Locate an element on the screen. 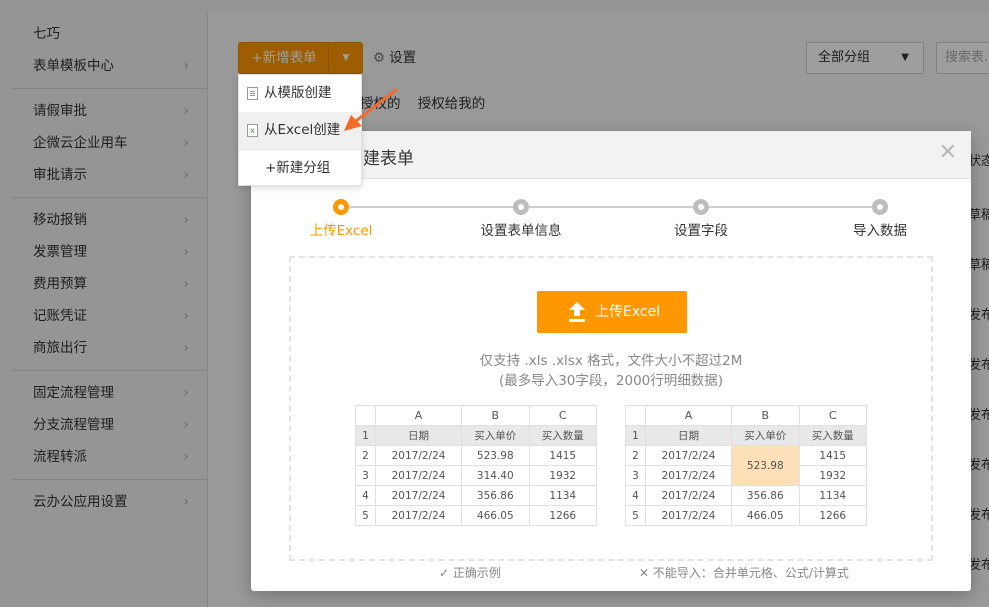 This screenshot has height=607, width=989. caption-text: 正确示例 is located at coordinates (476, 573).